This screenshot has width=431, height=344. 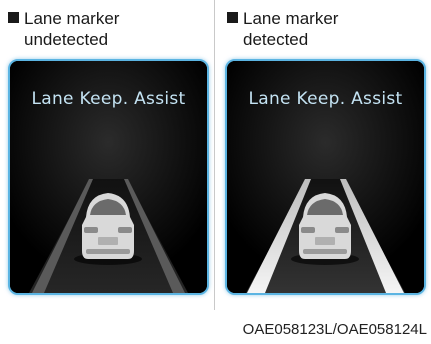 What do you see at coordinates (276, 39) in the screenshot?
I see `caption-line2: detected` at bounding box center [276, 39].